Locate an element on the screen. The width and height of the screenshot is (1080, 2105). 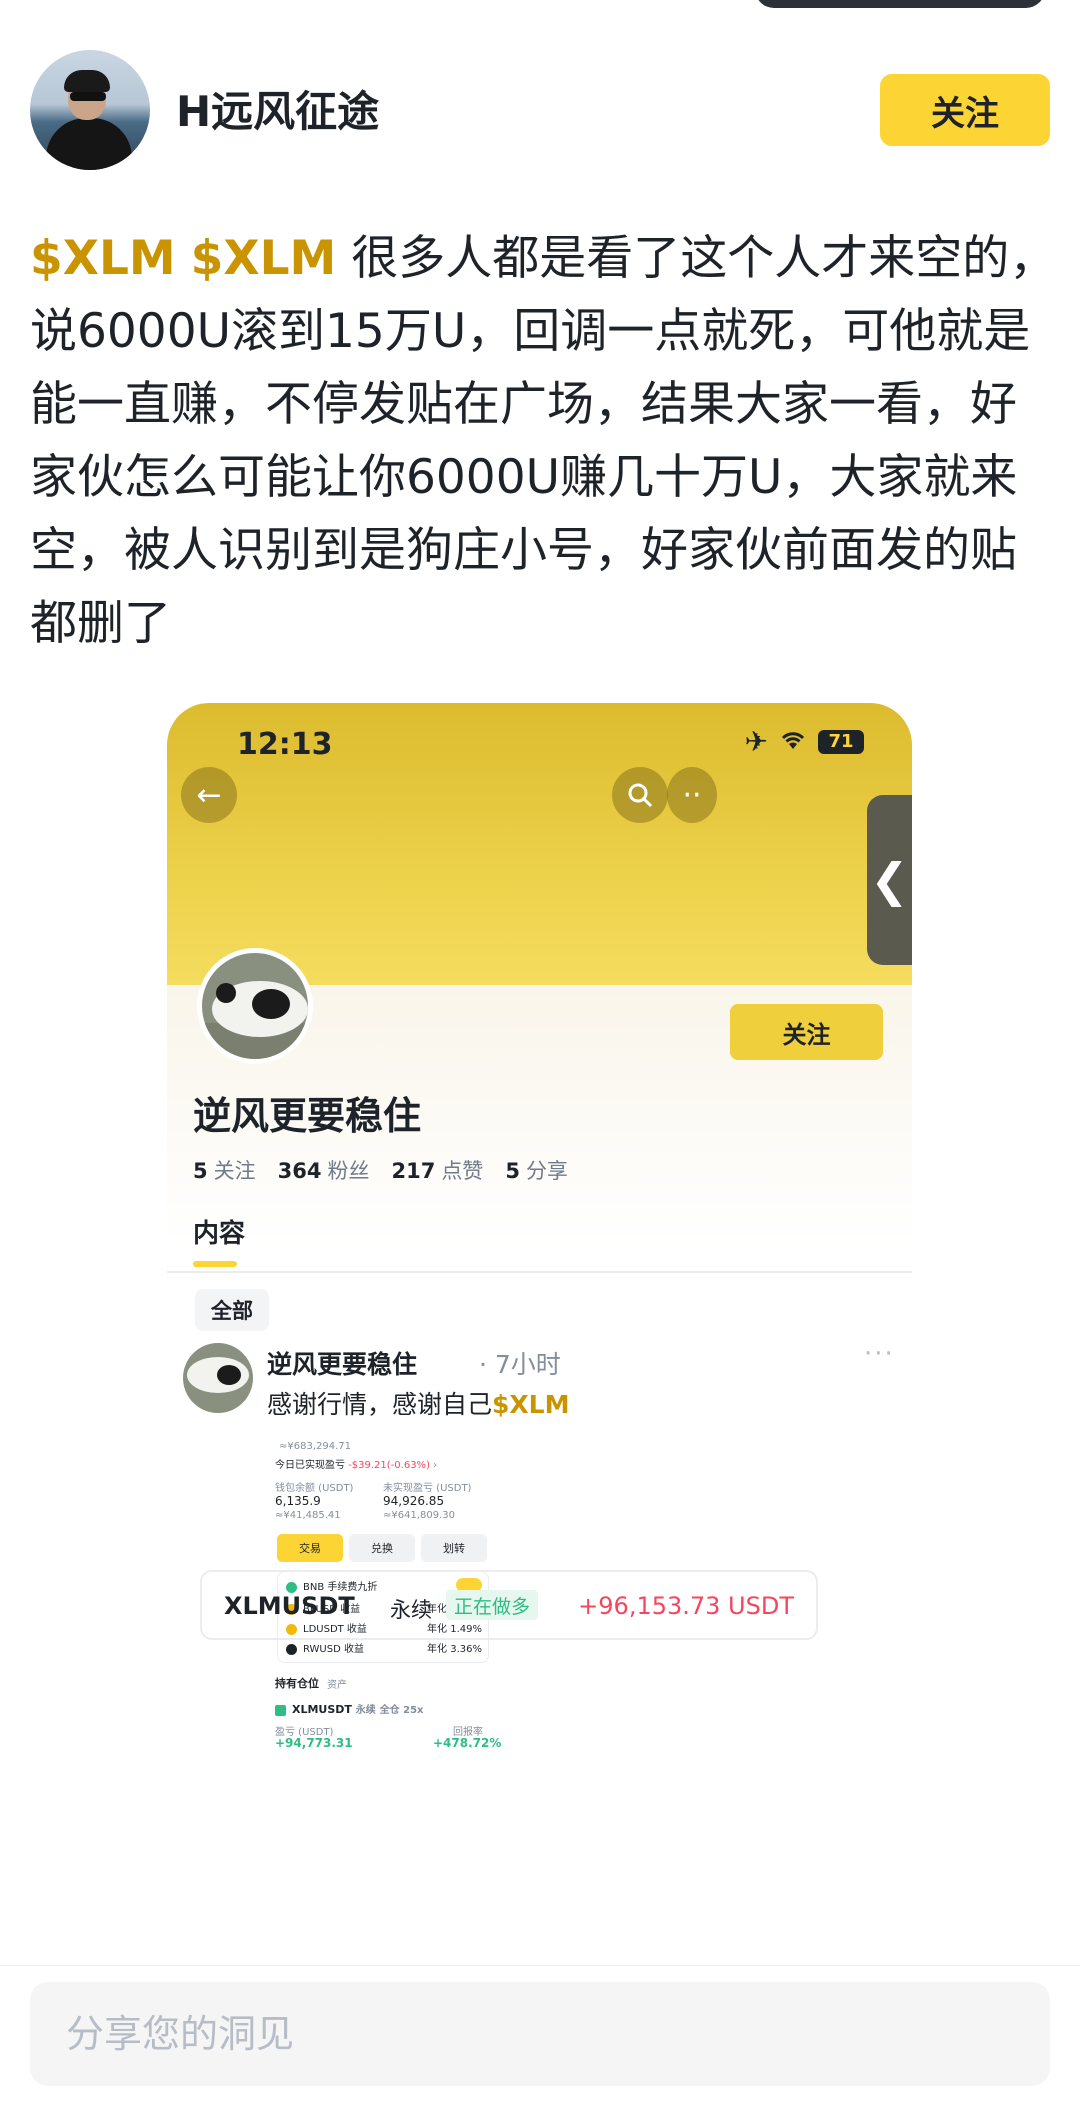
stat-followers: 364 粉丝 is located at coordinates (324, 1170).